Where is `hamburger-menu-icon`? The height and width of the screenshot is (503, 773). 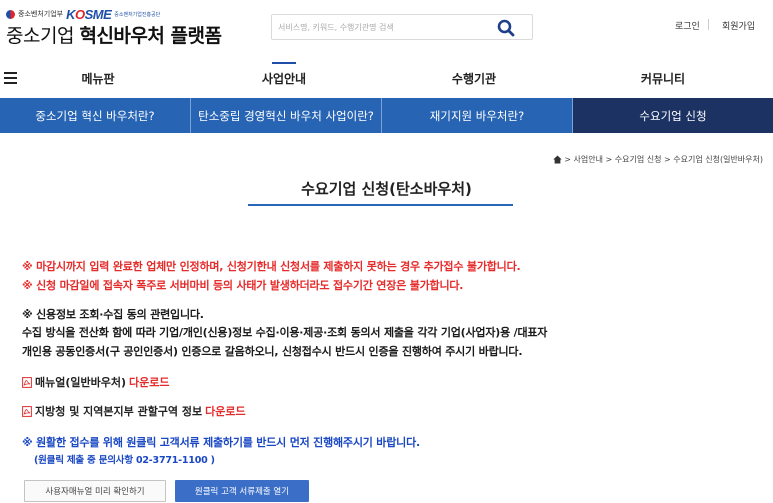 hamburger-menu-icon is located at coordinates (10, 78).